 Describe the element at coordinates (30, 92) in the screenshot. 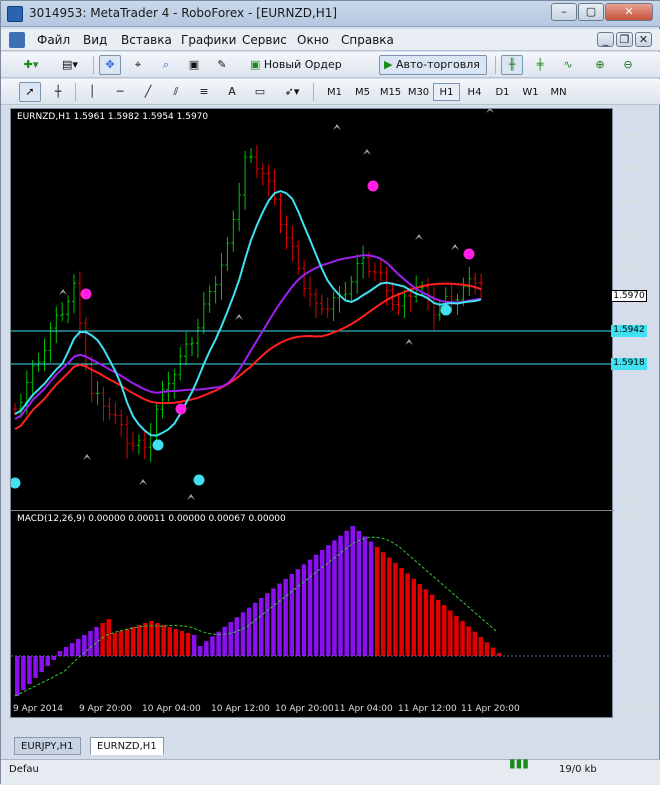

I see `cursor-icon: ➚` at that location.